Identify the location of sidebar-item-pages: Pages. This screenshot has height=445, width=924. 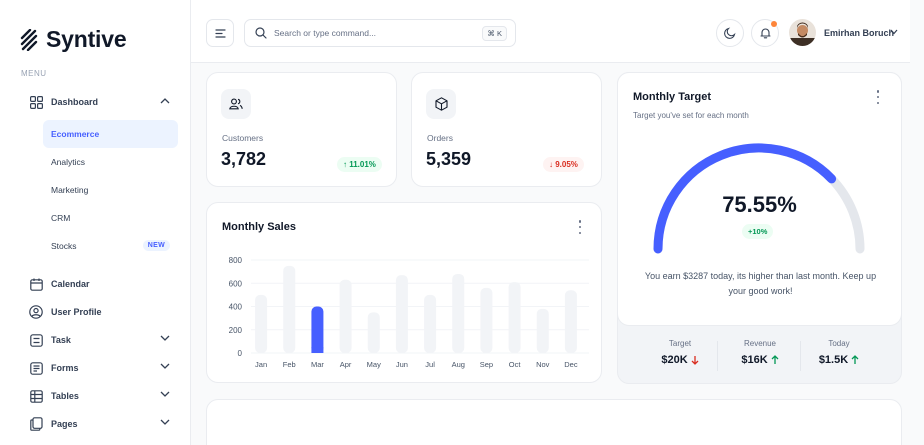
(100, 424).